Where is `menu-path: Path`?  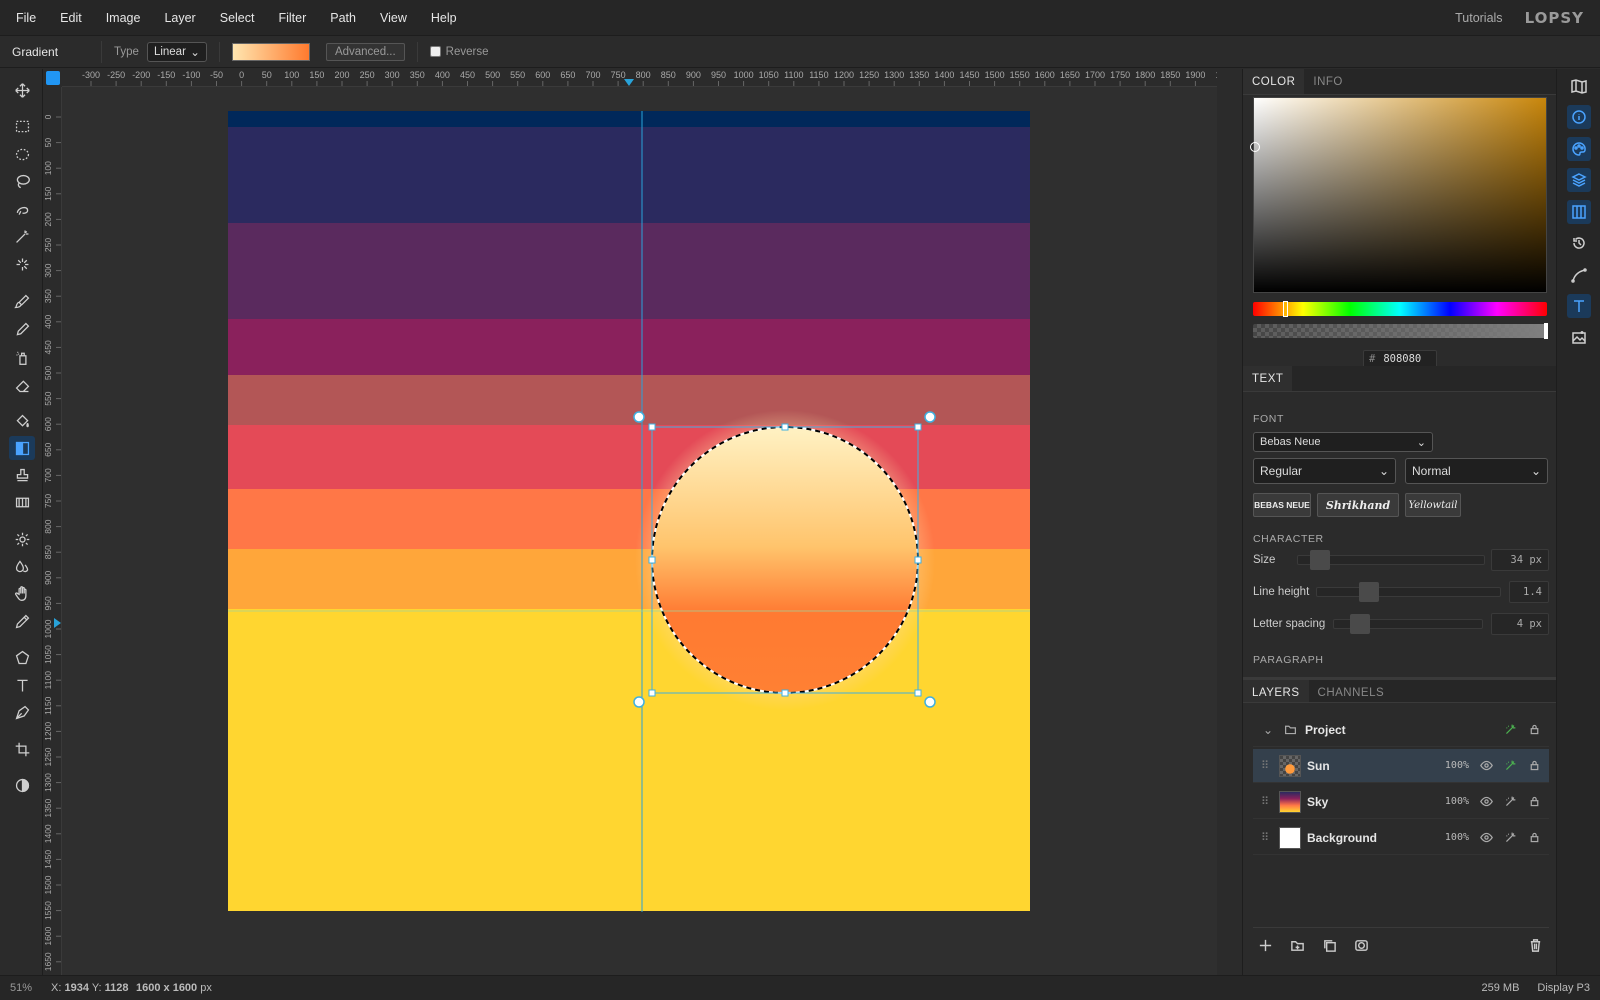
menu-path: Path is located at coordinates (343, 18).